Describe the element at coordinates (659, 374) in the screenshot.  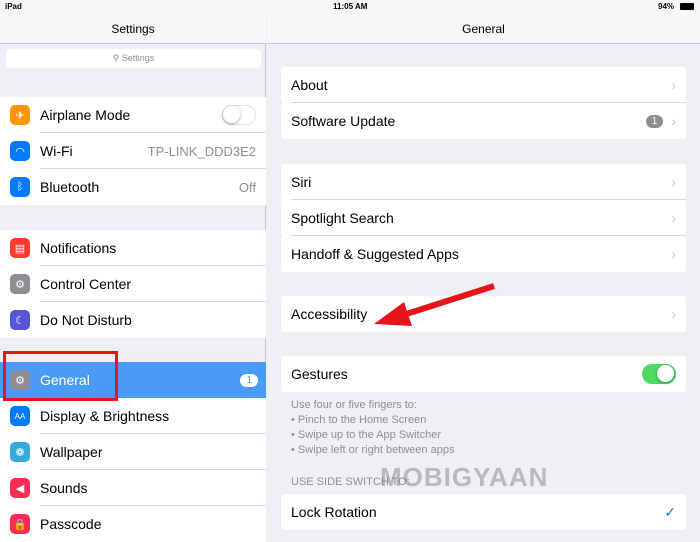
I see `gestures-toggle` at that location.